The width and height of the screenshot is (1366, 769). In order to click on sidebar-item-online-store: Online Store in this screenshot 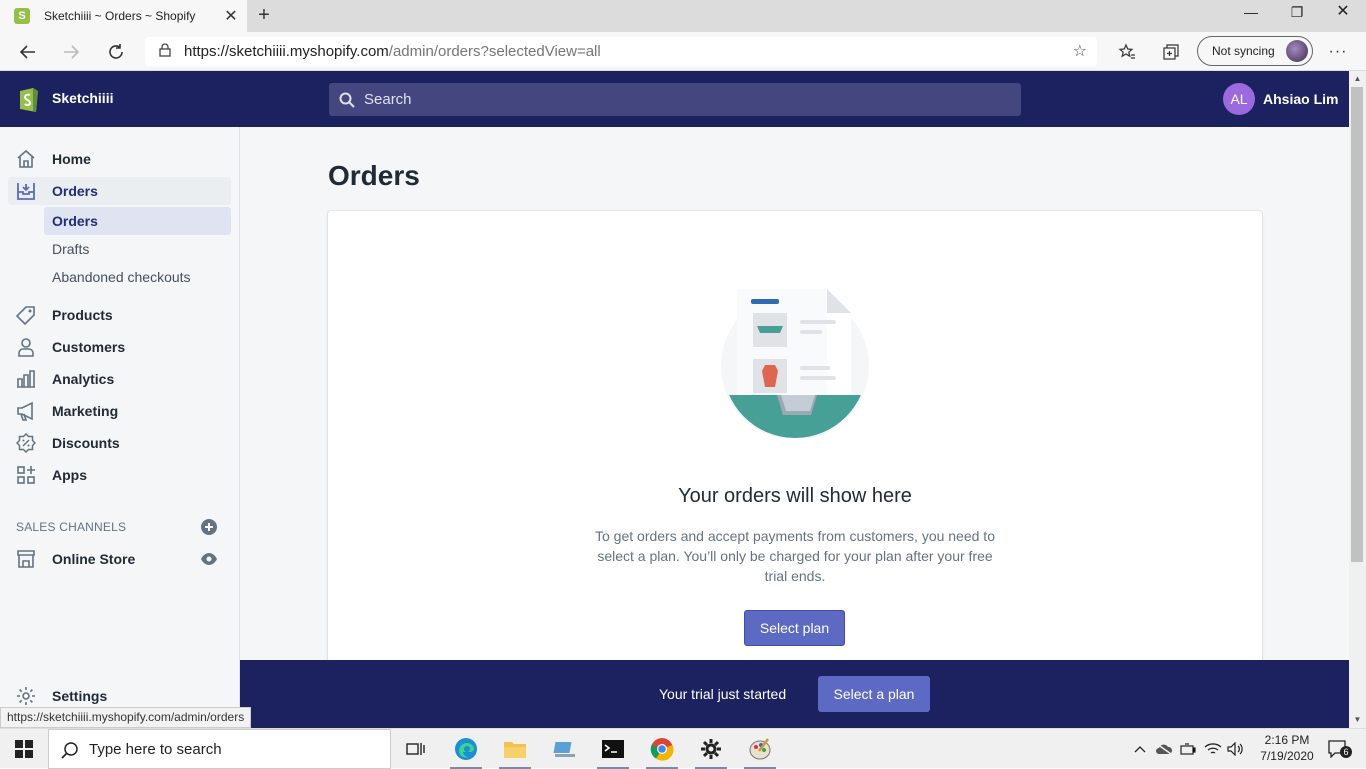, I will do `click(119, 559)`.